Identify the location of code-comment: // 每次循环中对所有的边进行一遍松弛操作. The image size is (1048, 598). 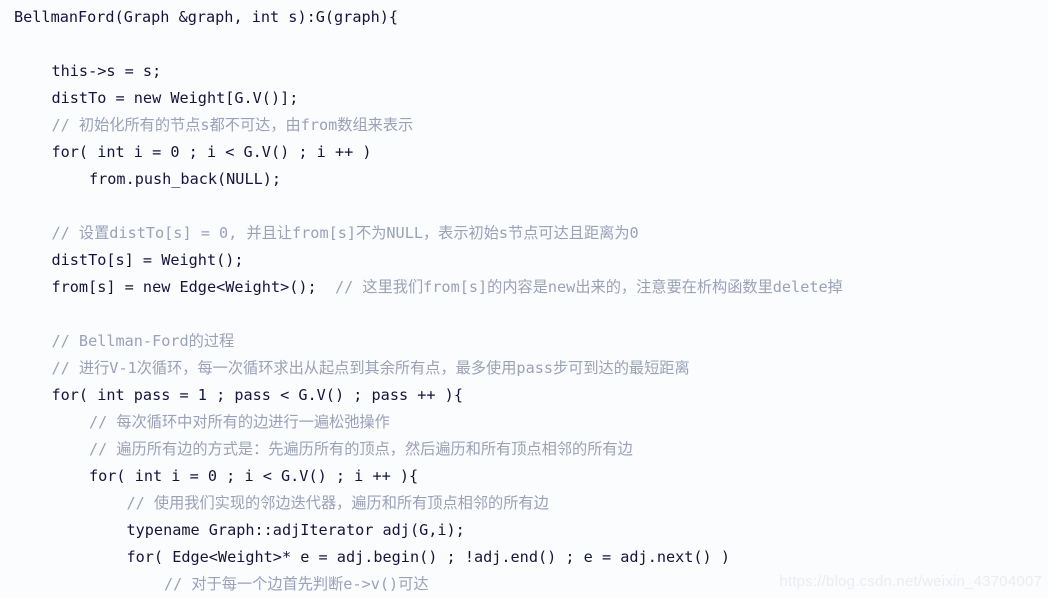
(239, 422).